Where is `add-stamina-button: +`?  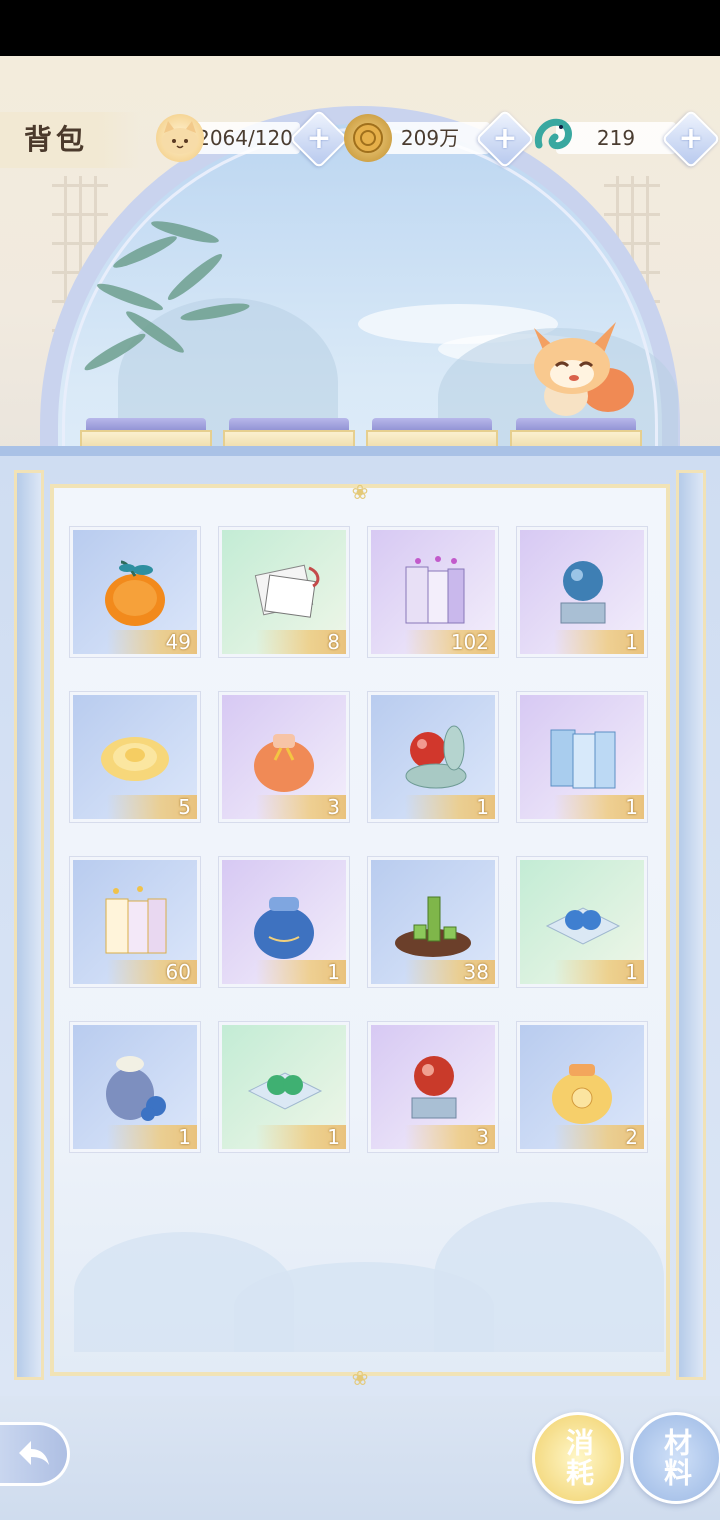
add-stamina-button: + is located at coordinates (319, 139).